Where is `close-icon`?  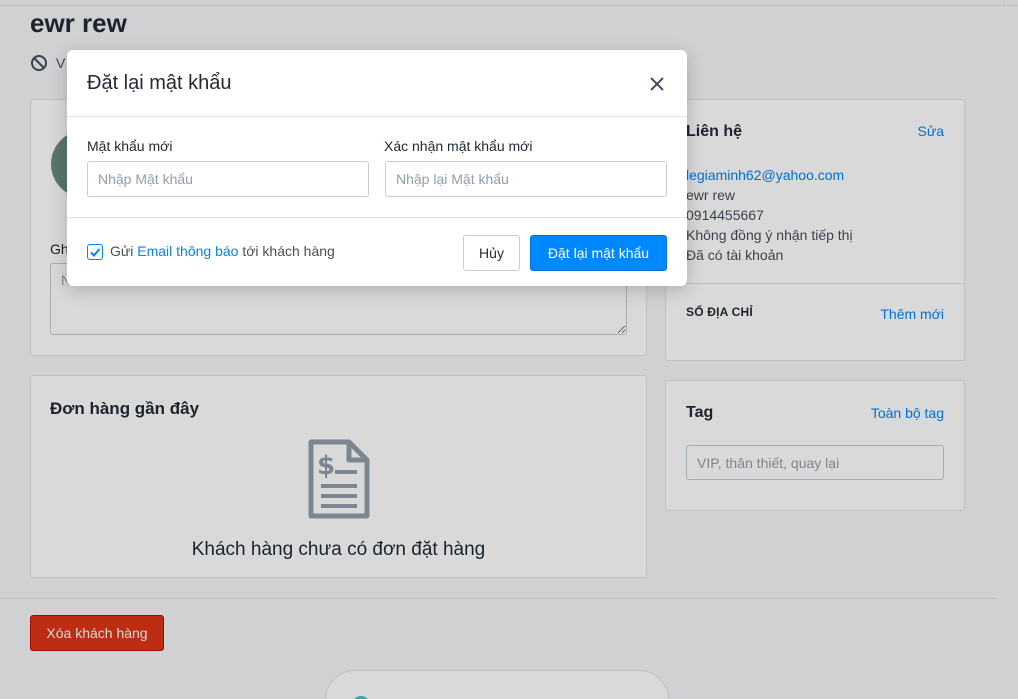
close-icon is located at coordinates (657, 84).